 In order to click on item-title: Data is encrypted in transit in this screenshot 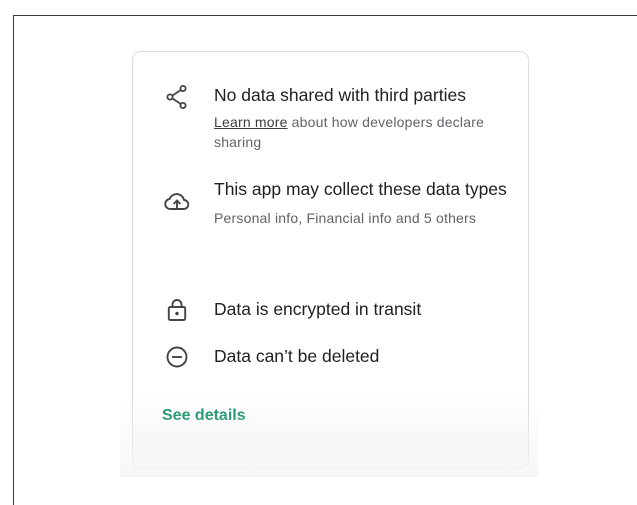, I will do `click(318, 309)`.